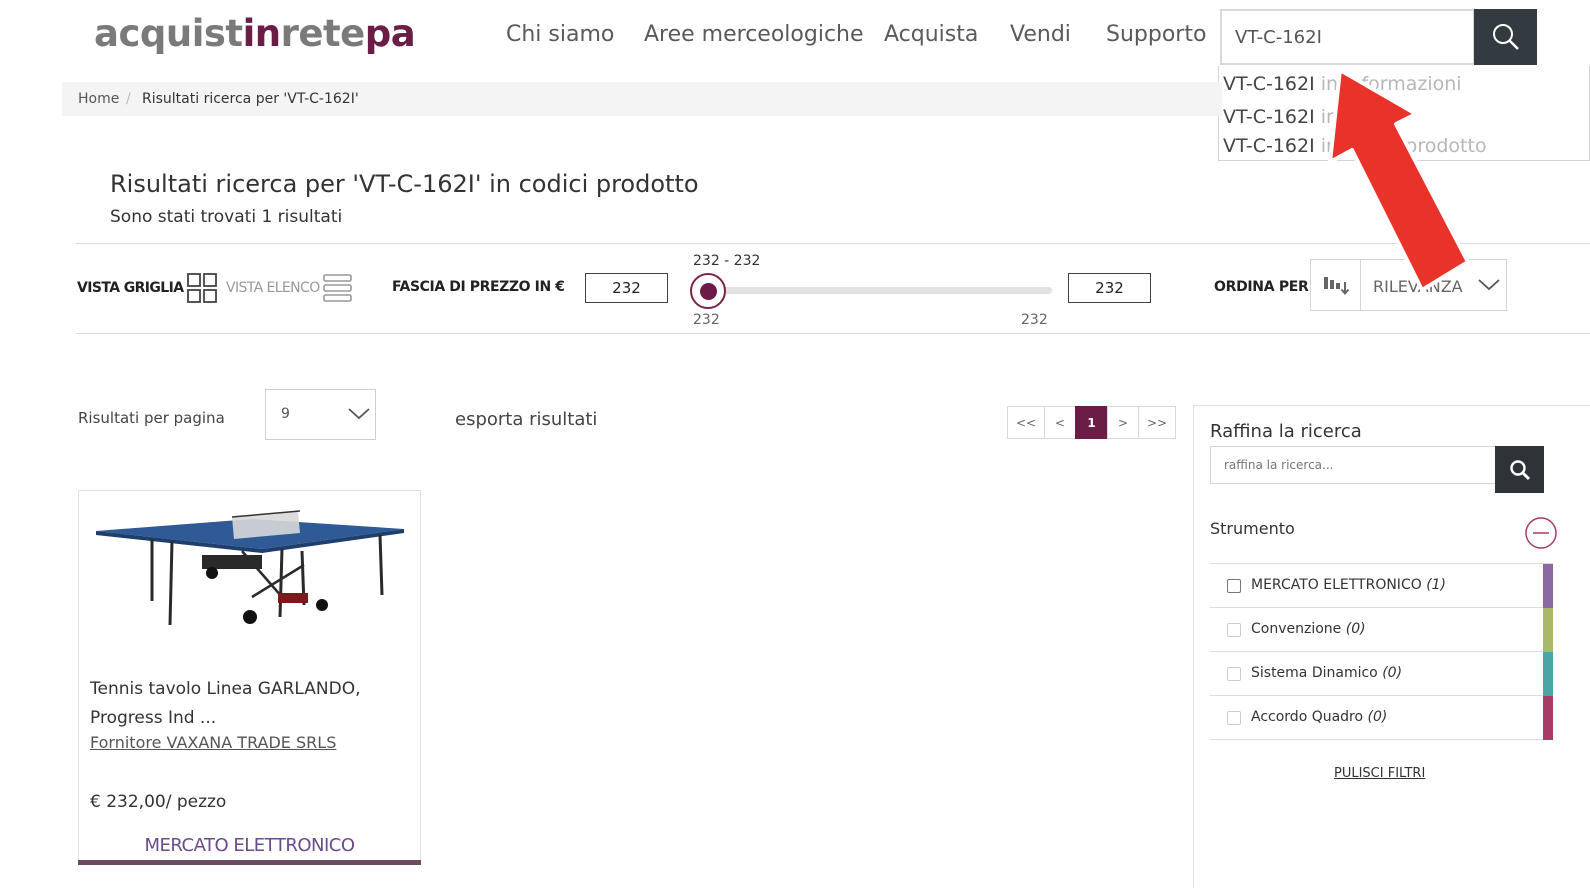 Image resolution: width=1590 pixels, height=888 pixels. What do you see at coordinates (1261, 287) in the screenshot?
I see `sort-label: ORDINA PER` at bounding box center [1261, 287].